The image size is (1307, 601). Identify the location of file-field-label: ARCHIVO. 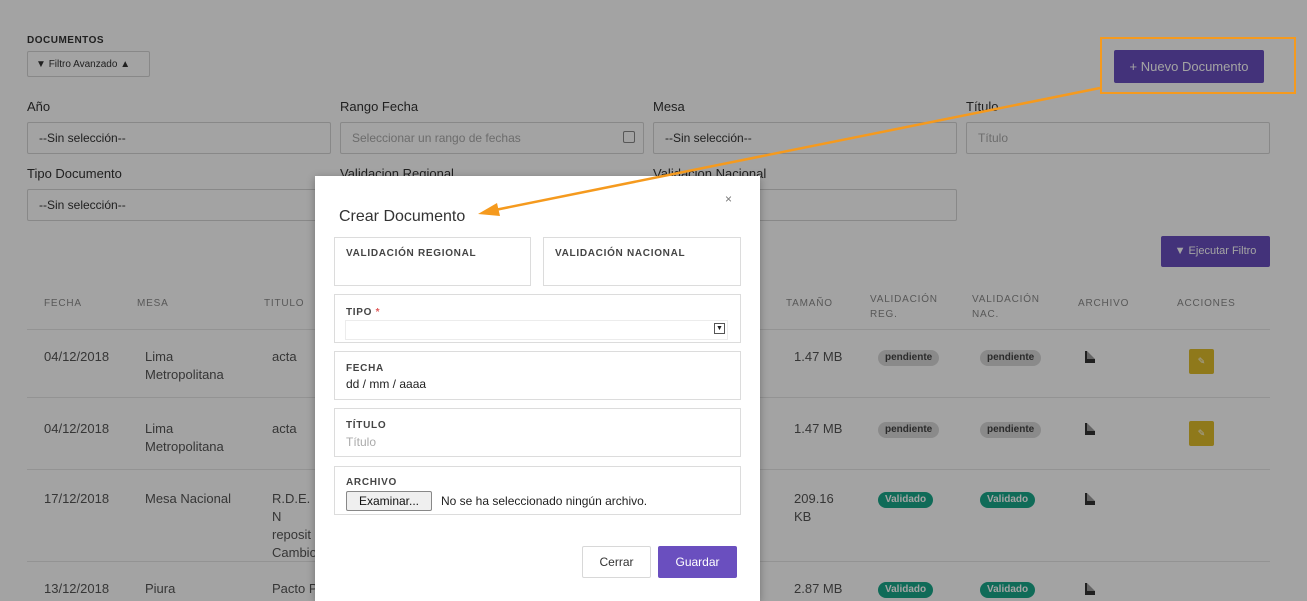
(372, 482).